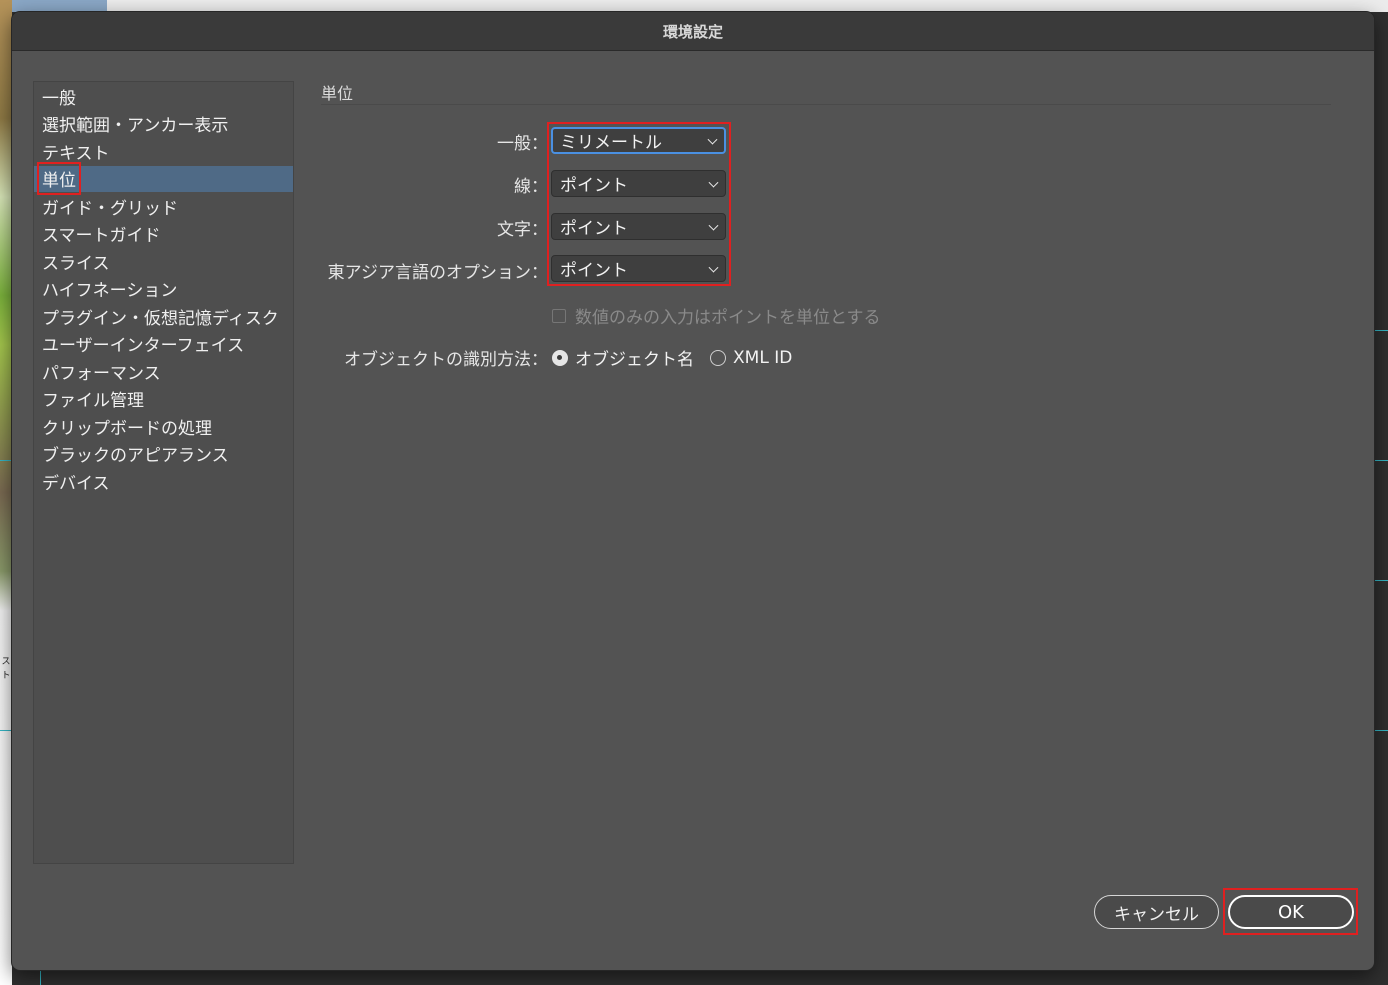  What do you see at coordinates (110, 291) in the screenshot?
I see `sidebar-item-label: ハイフネーション` at bounding box center [110, 291].